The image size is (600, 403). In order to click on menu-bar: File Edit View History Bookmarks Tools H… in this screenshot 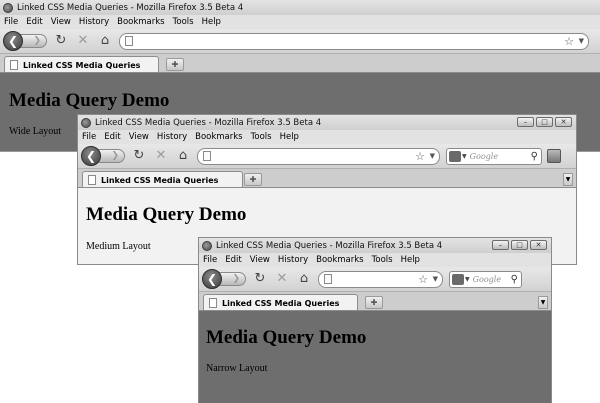, I will do `click(300, 22)`.